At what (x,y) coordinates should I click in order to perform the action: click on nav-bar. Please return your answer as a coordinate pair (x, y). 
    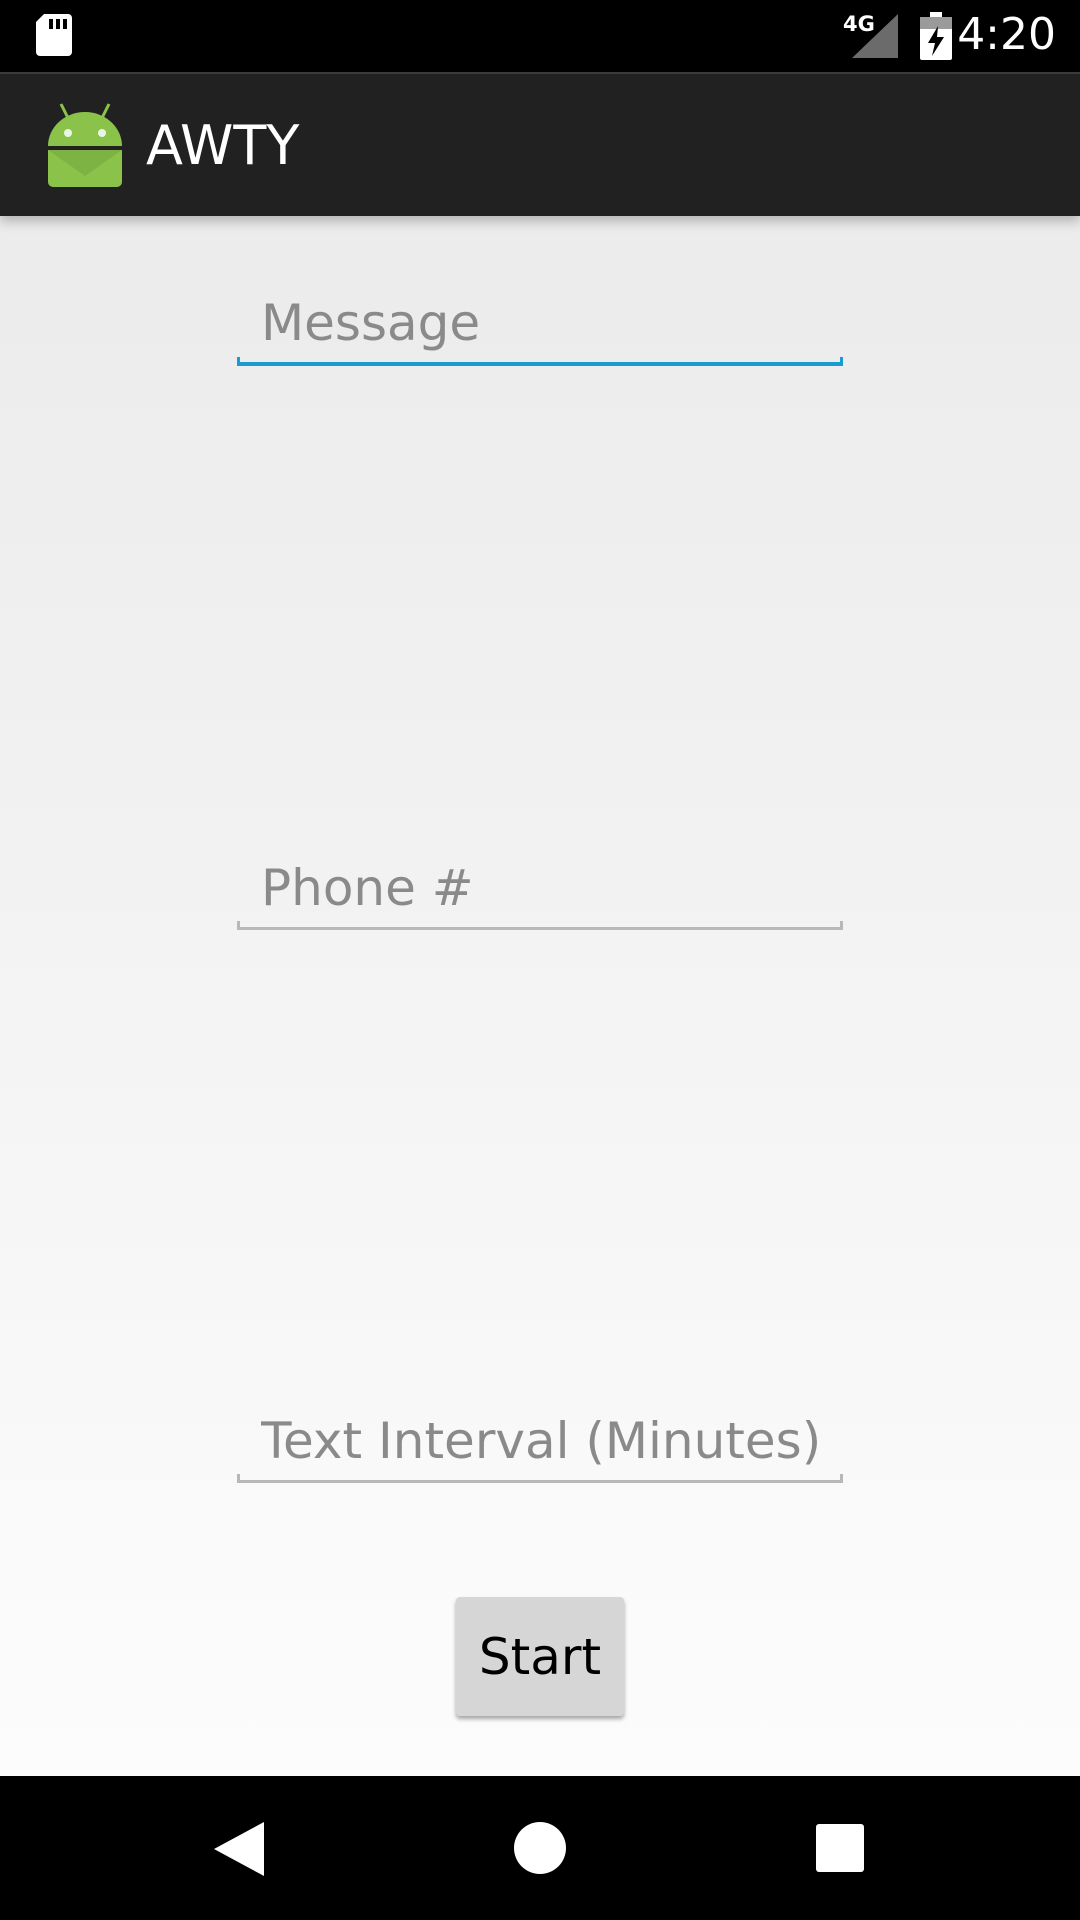
    Looking at the image, I should click on (540, 1848).